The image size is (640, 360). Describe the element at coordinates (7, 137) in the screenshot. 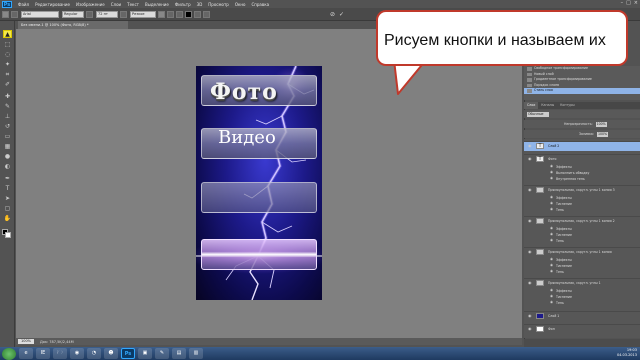

I see `eraser-tool-icon: ▭` at that location.